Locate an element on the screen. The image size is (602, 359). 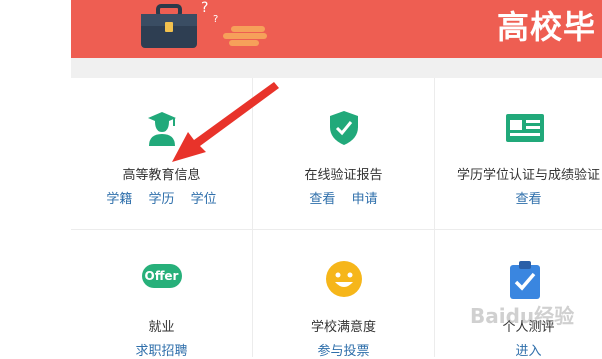
id-card-icon is located at coordinates (525, 128).